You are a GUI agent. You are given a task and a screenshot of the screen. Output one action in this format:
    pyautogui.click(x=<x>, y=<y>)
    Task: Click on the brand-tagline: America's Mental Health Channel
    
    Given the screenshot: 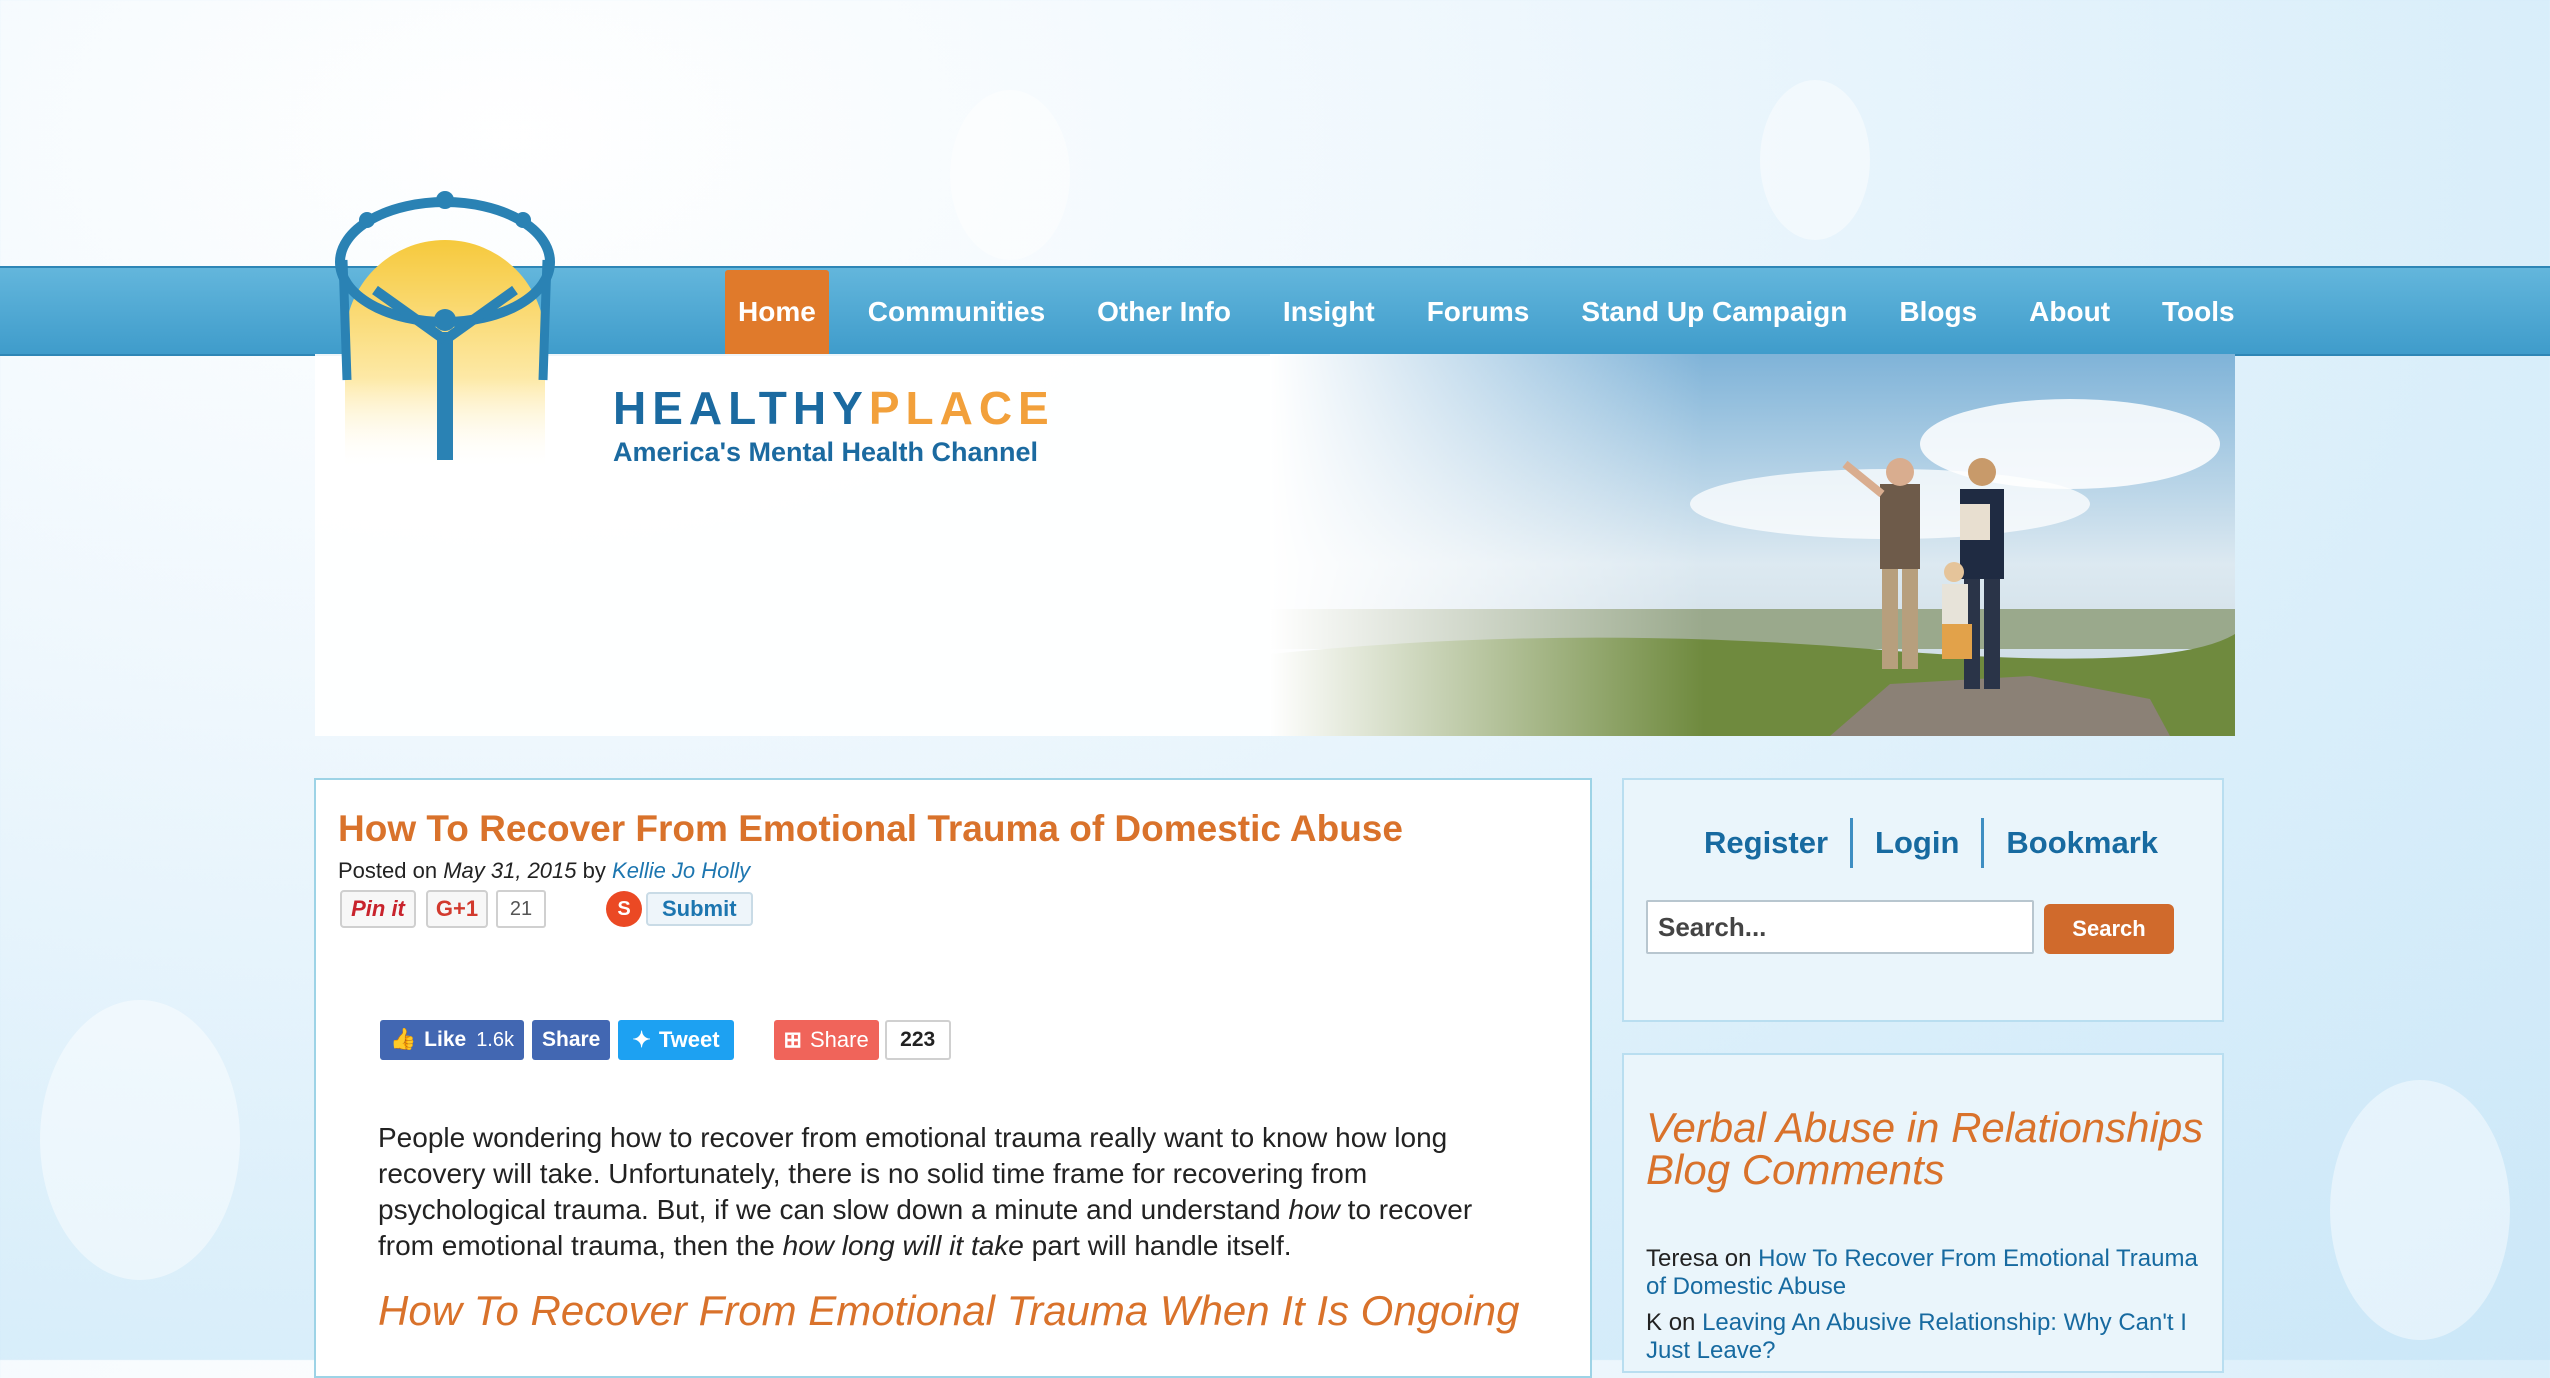 What is the action you would take?
    pyautogui.click(x=826, y=452)
    